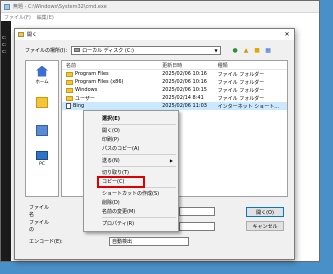 Image resolution: width=333 pixels, height=274 pixels. What do you see at coordinates (122, 241) in the screenshot?
I see `encoding-value: 自動検出` at bounding box center [122, 241].